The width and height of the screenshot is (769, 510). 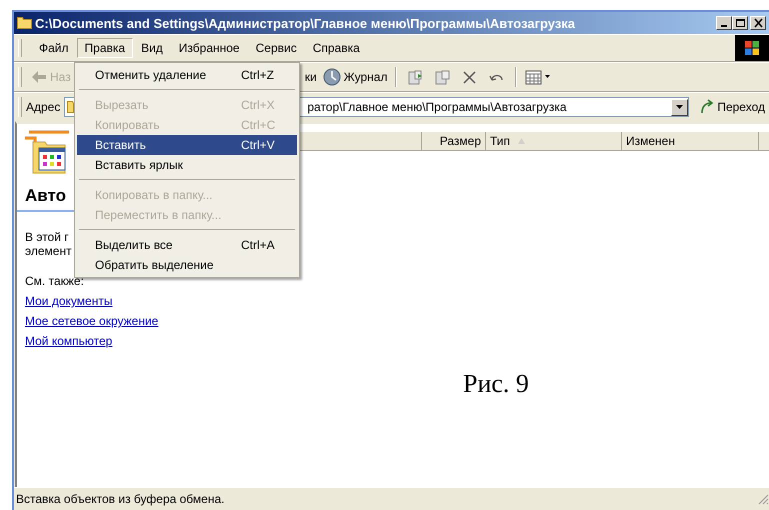 What do you see at coordinates (91, 321) in the screenshot?
I see `panel-link: Мое сетевое окружение` at bounding box center [91, 321].